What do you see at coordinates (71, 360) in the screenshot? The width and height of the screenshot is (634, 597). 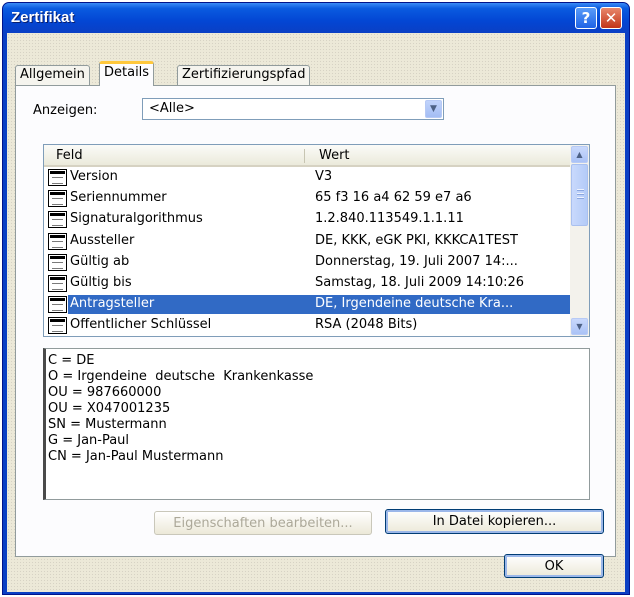 I see `detail-line: C = DE` at bounding box center [71, 360].